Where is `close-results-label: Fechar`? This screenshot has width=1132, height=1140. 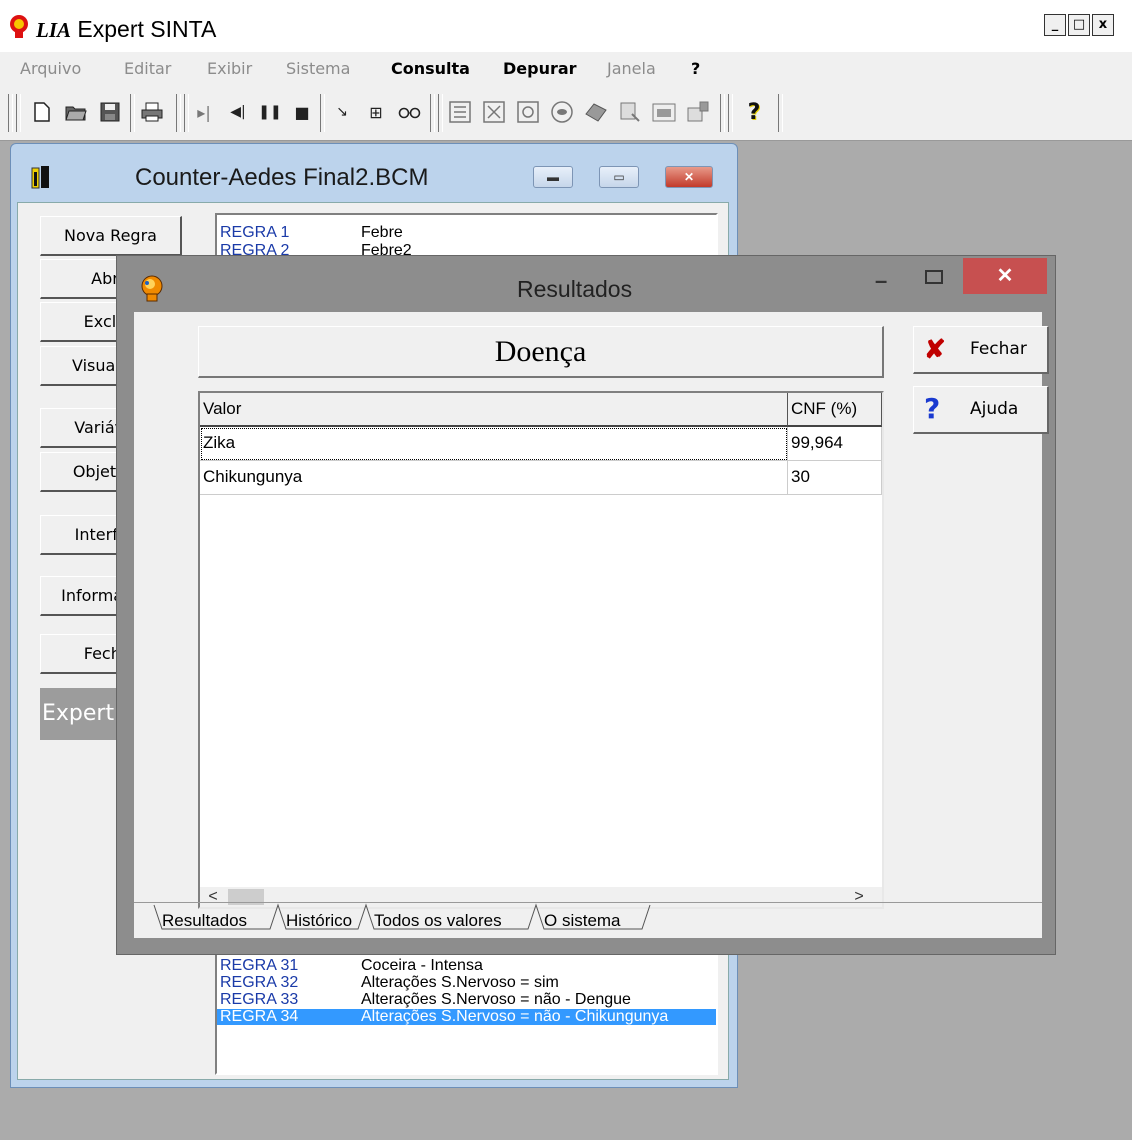
close-results-label: Fechar is located at coordinates (998, 349).